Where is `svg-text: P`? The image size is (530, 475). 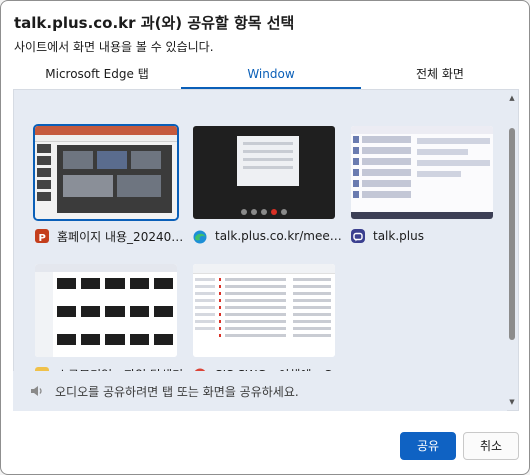 svg-text: P is located at coordinates (42, 238).